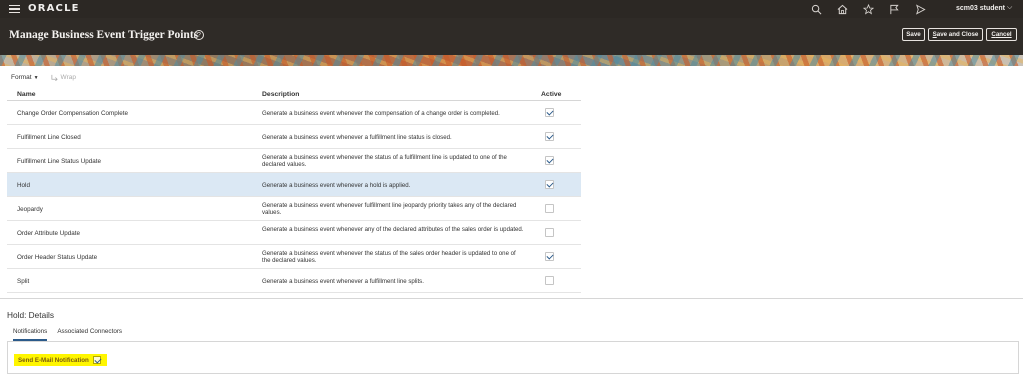 This screenshot has width=1023, height=379. Describe the element at coordinates (513, 358) in the screenshot. I see `notifications-panel` at that location.